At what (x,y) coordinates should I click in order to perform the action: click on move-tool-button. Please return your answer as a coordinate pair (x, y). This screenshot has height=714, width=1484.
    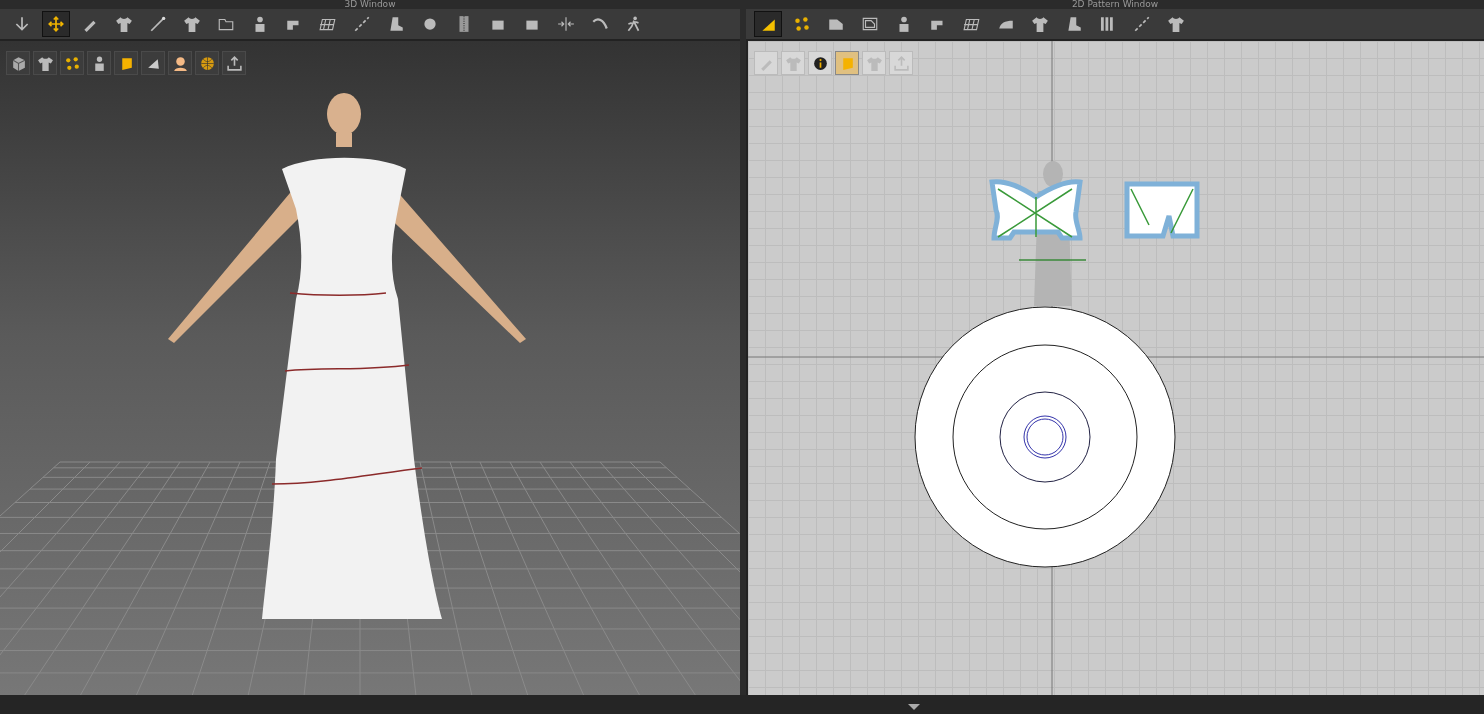
    Looking at the image, I should click on (56, 24).